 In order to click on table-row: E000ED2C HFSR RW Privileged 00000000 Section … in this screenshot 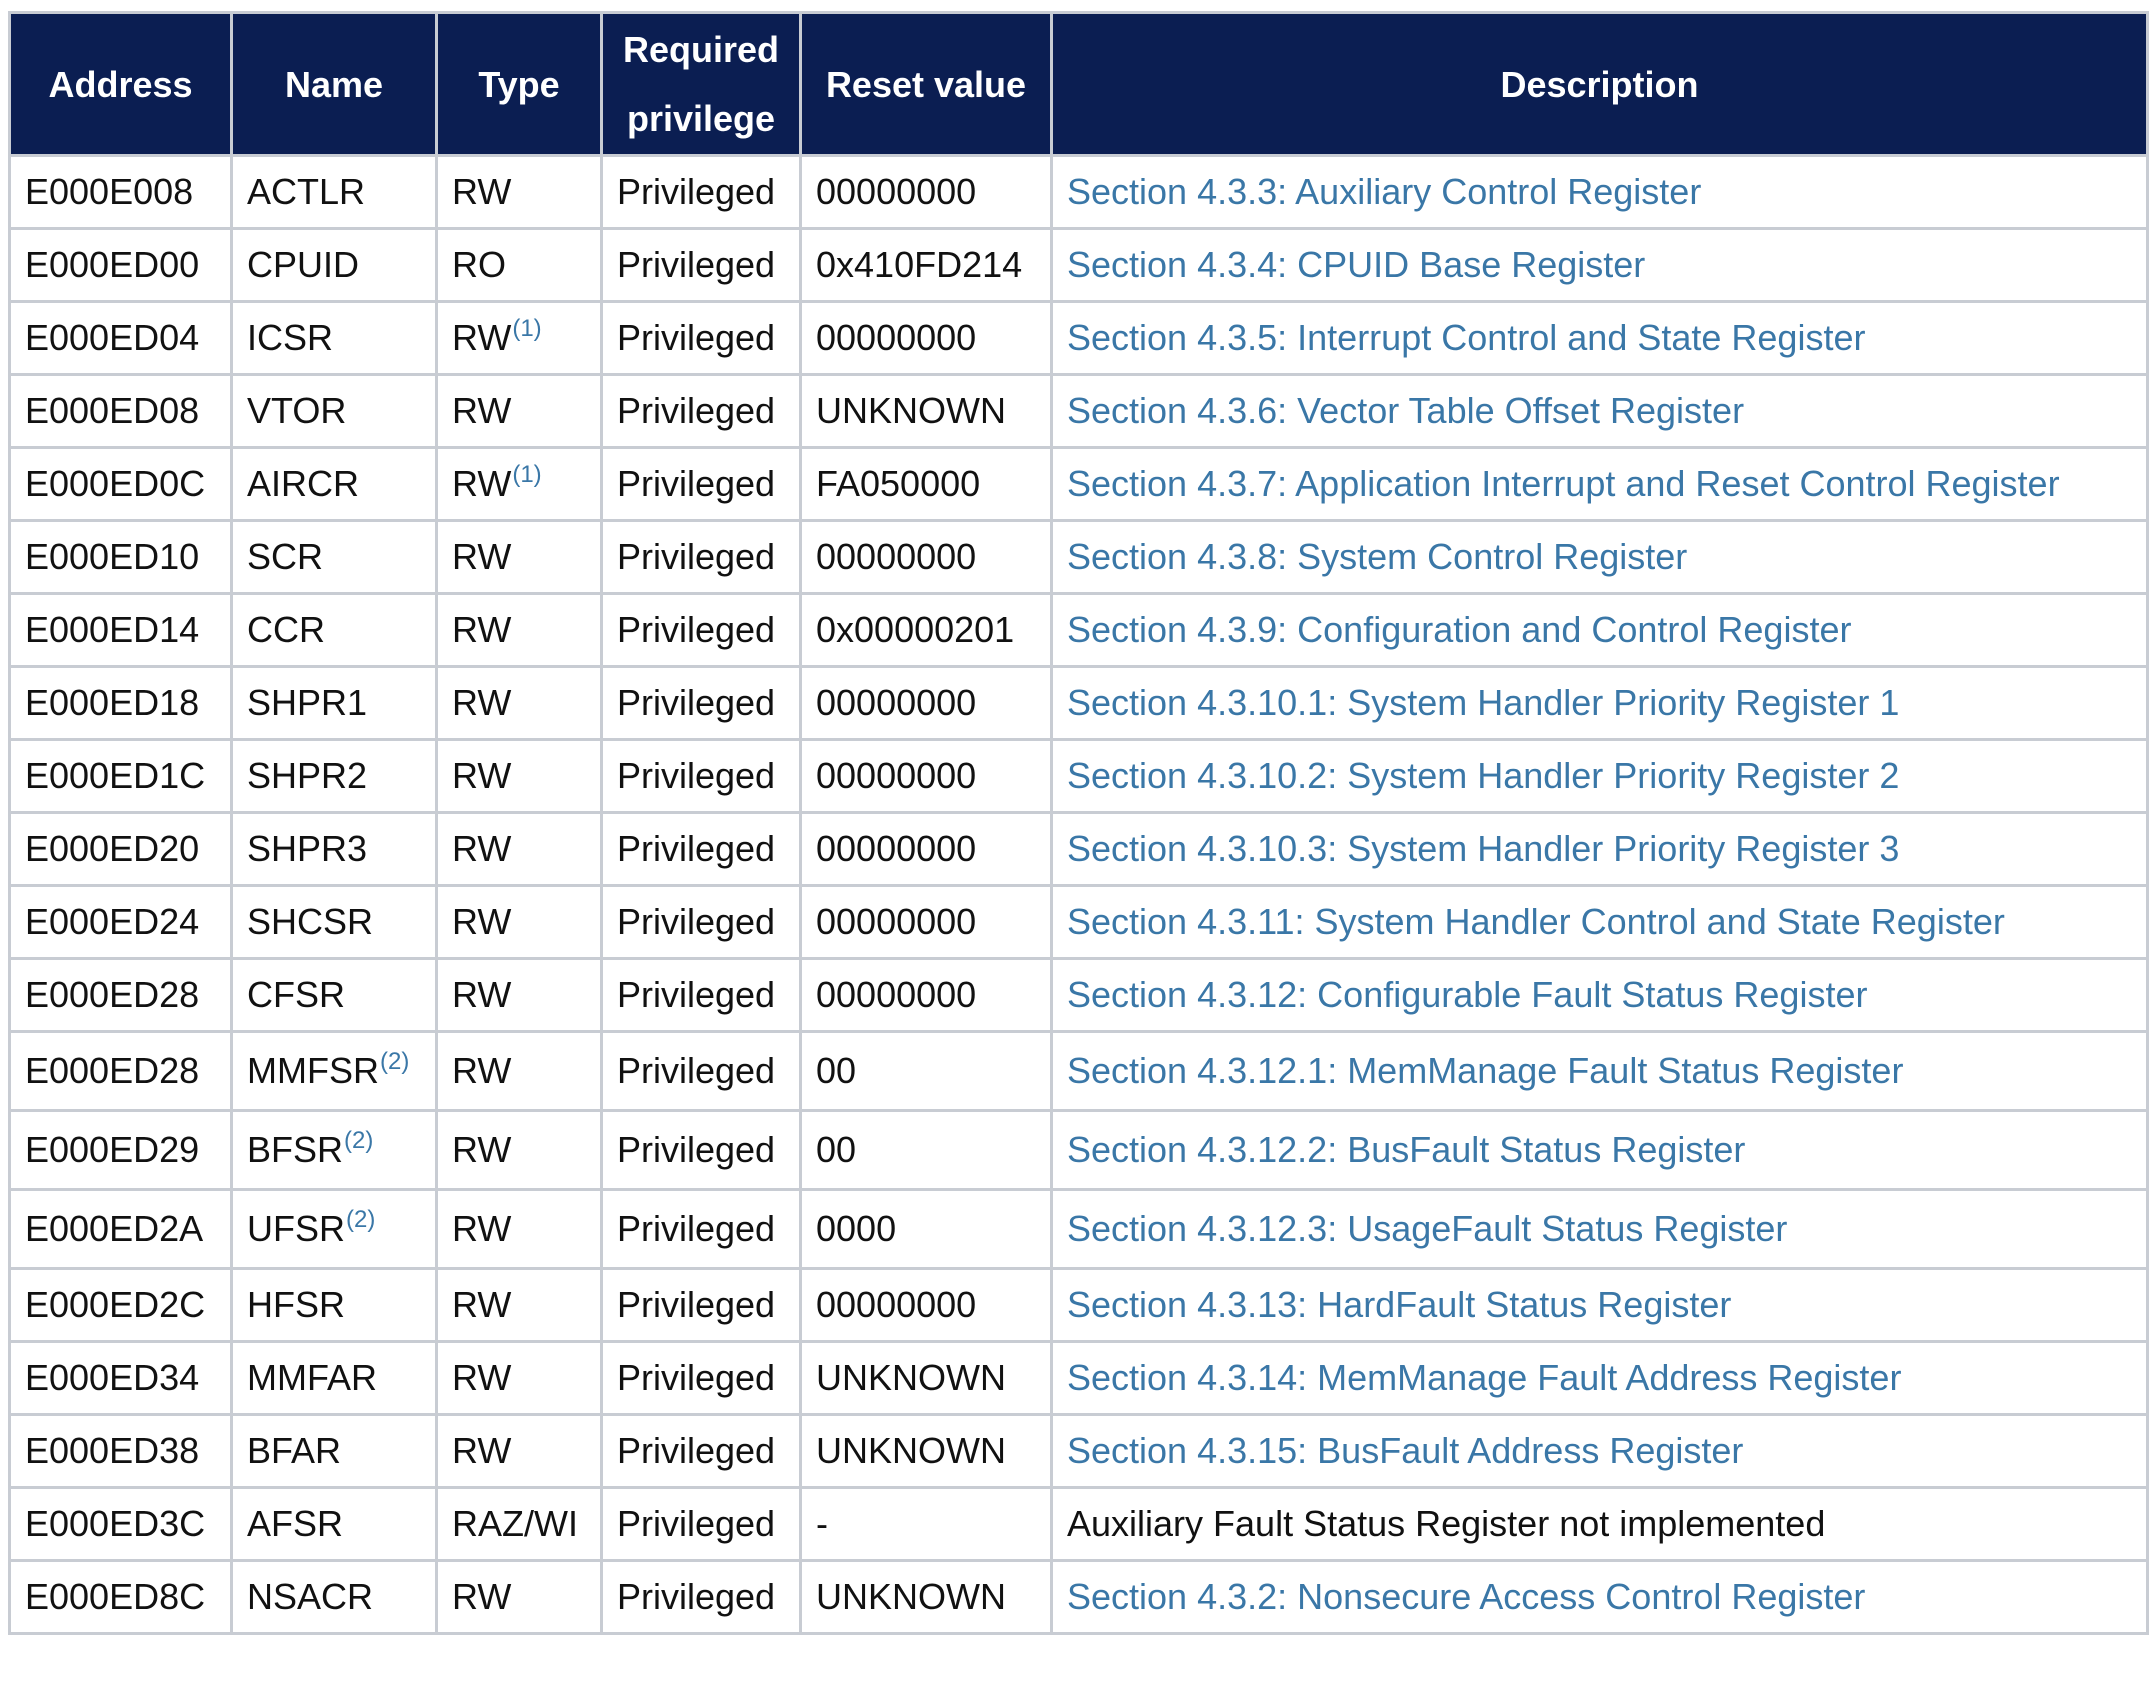, I will do `click(1078, 1305)`.